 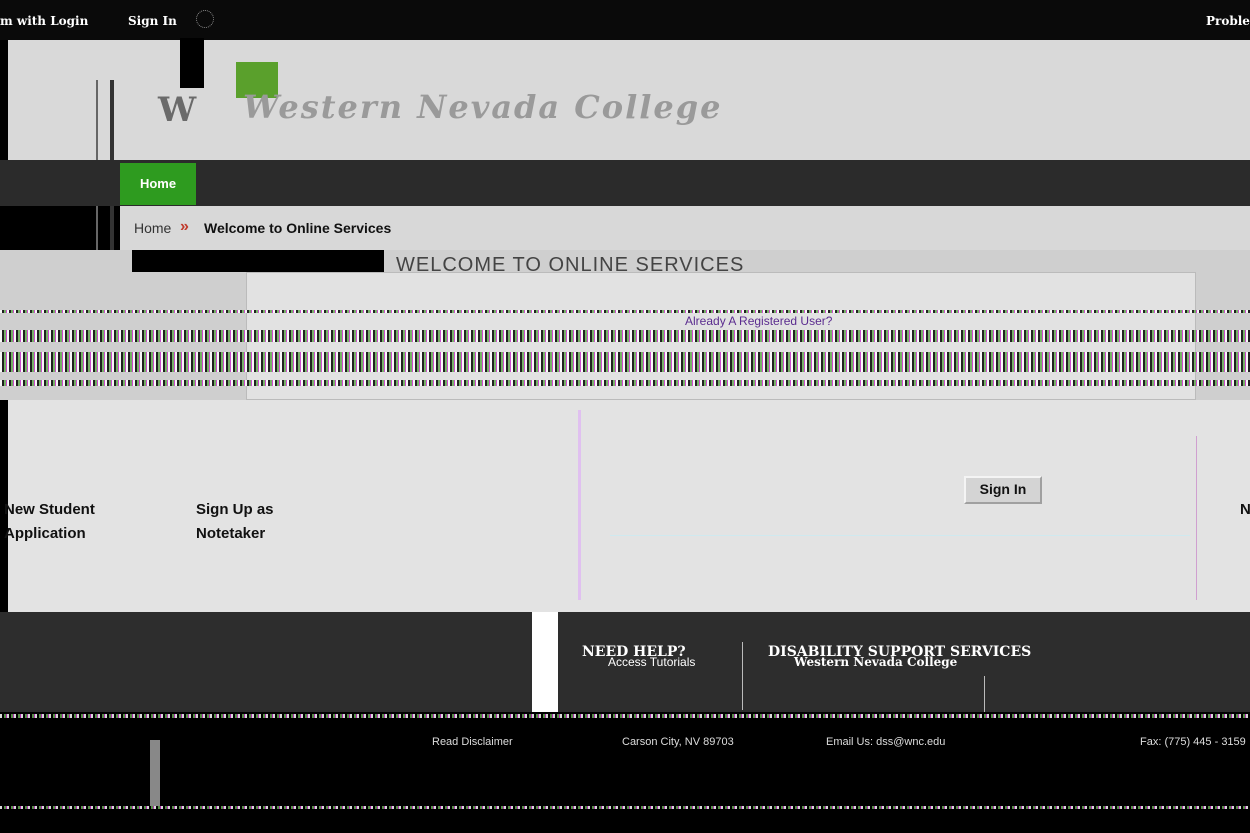 What do you see at coordinates (1245, 509) in the screenshot?
I see `right-edge-text: N` at bounding box center [1245, 509].